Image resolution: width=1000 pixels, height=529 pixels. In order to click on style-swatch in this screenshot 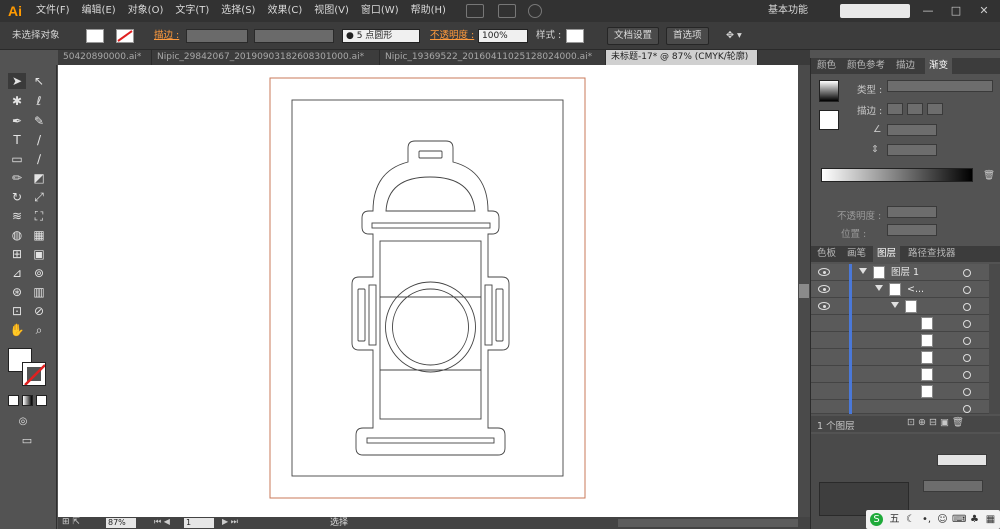, I will do `click(575, 36)`.